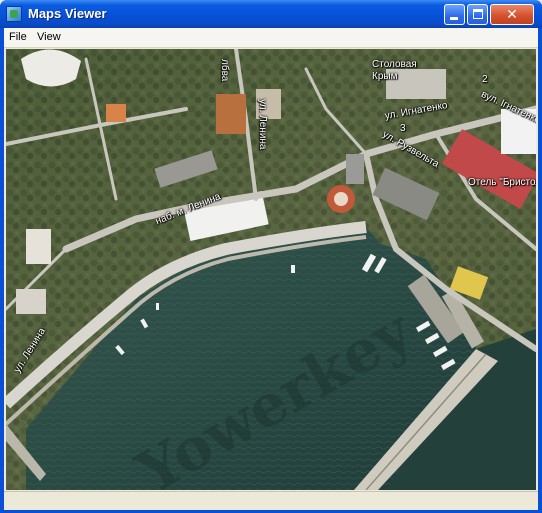 The image size is (542, 513). I want to click on status-bar, so click(271, 500).